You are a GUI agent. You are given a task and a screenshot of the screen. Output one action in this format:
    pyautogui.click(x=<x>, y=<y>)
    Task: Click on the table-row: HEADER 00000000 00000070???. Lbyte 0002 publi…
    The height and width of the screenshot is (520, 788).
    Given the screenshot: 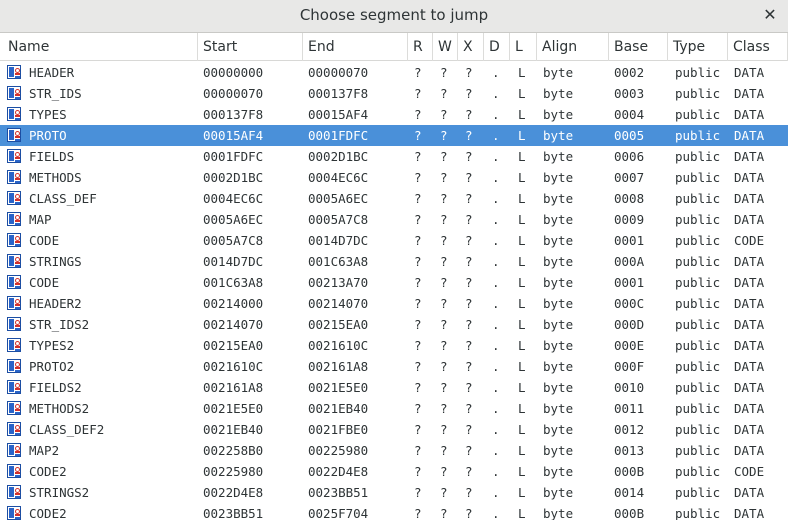 What is the action you would take?
    pyautogui.click(x=394, y=72)
    